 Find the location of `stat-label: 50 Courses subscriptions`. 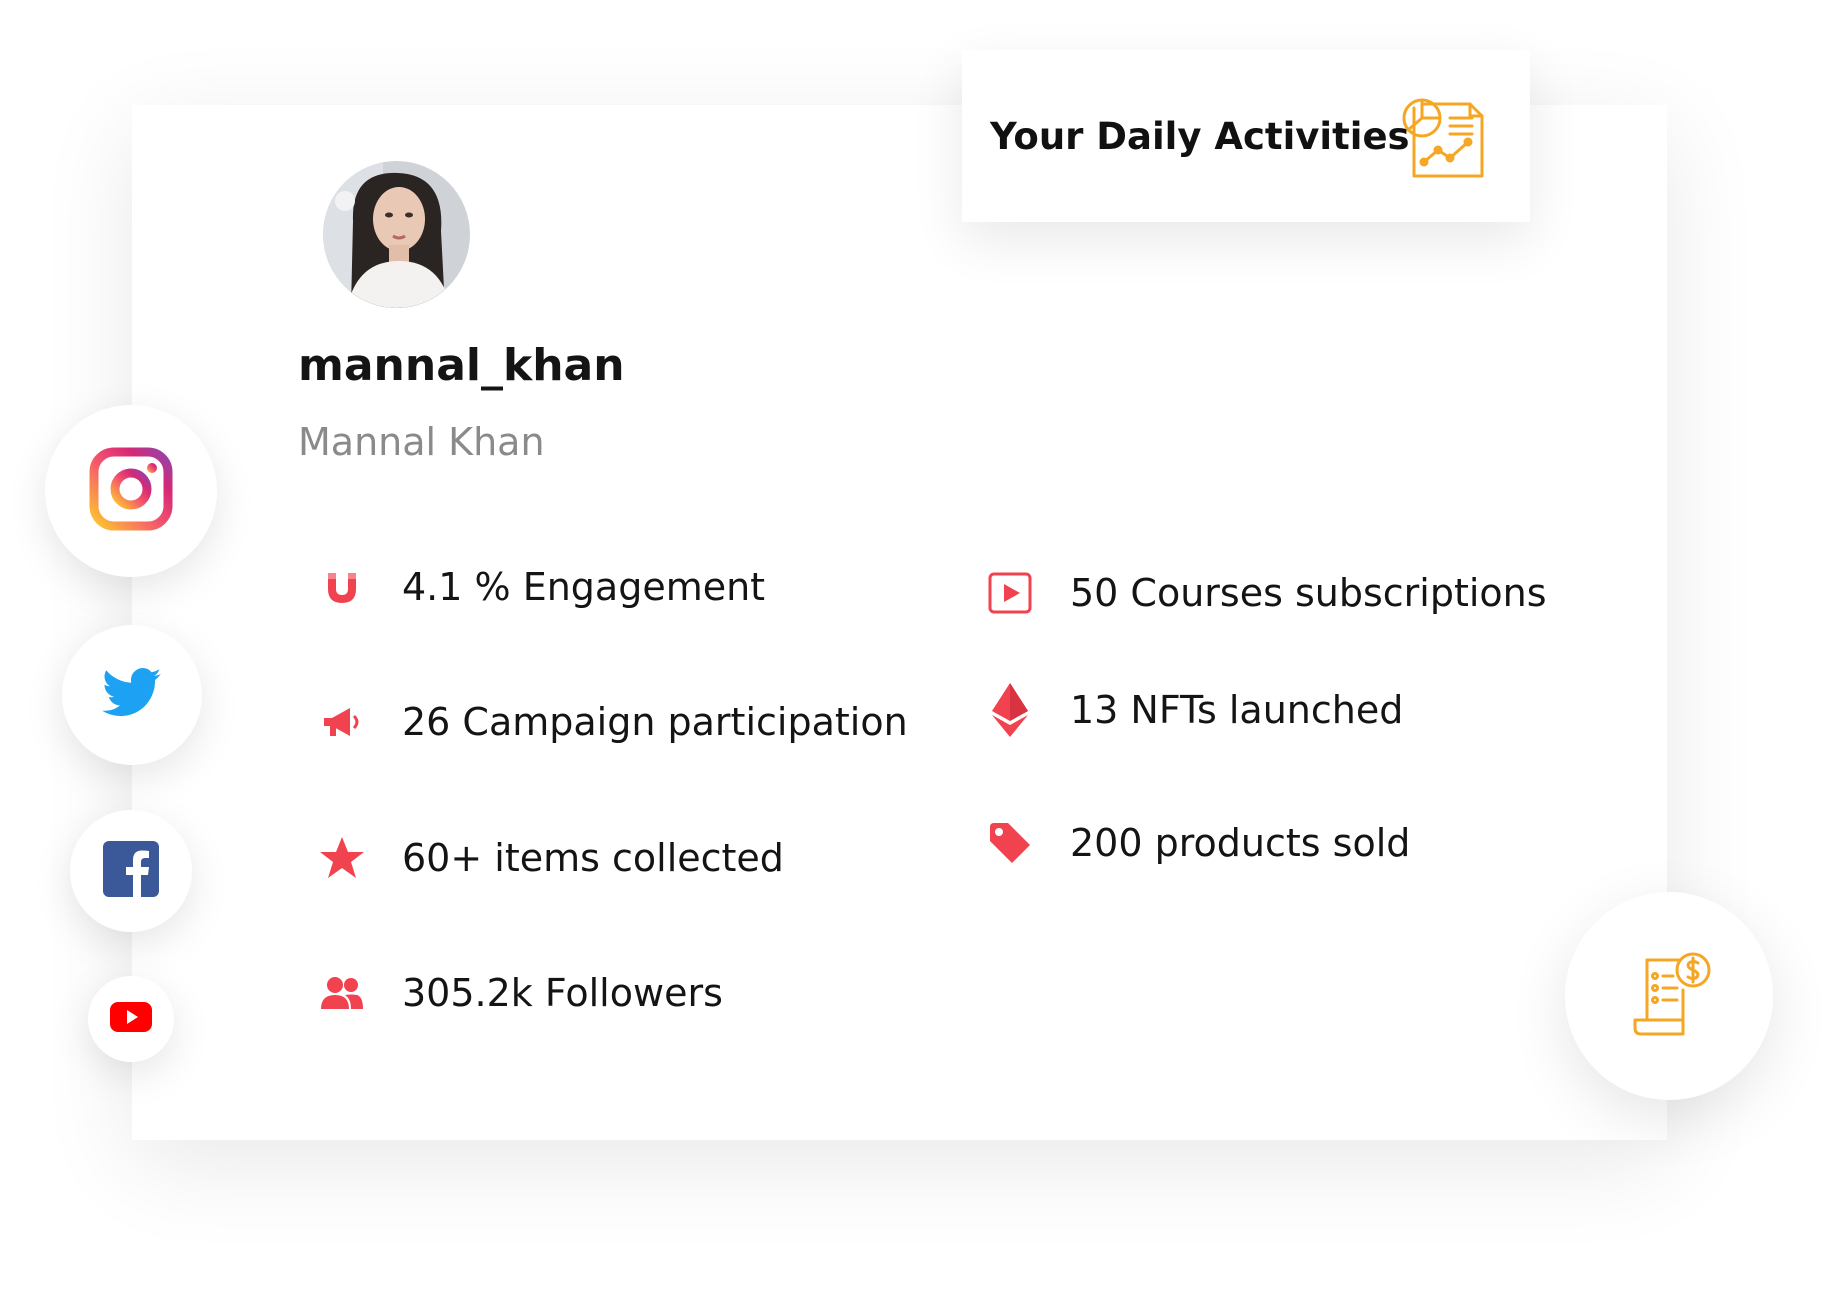

stat-label: 50 Courses subscriptions is located at coordinates (1308, 593).